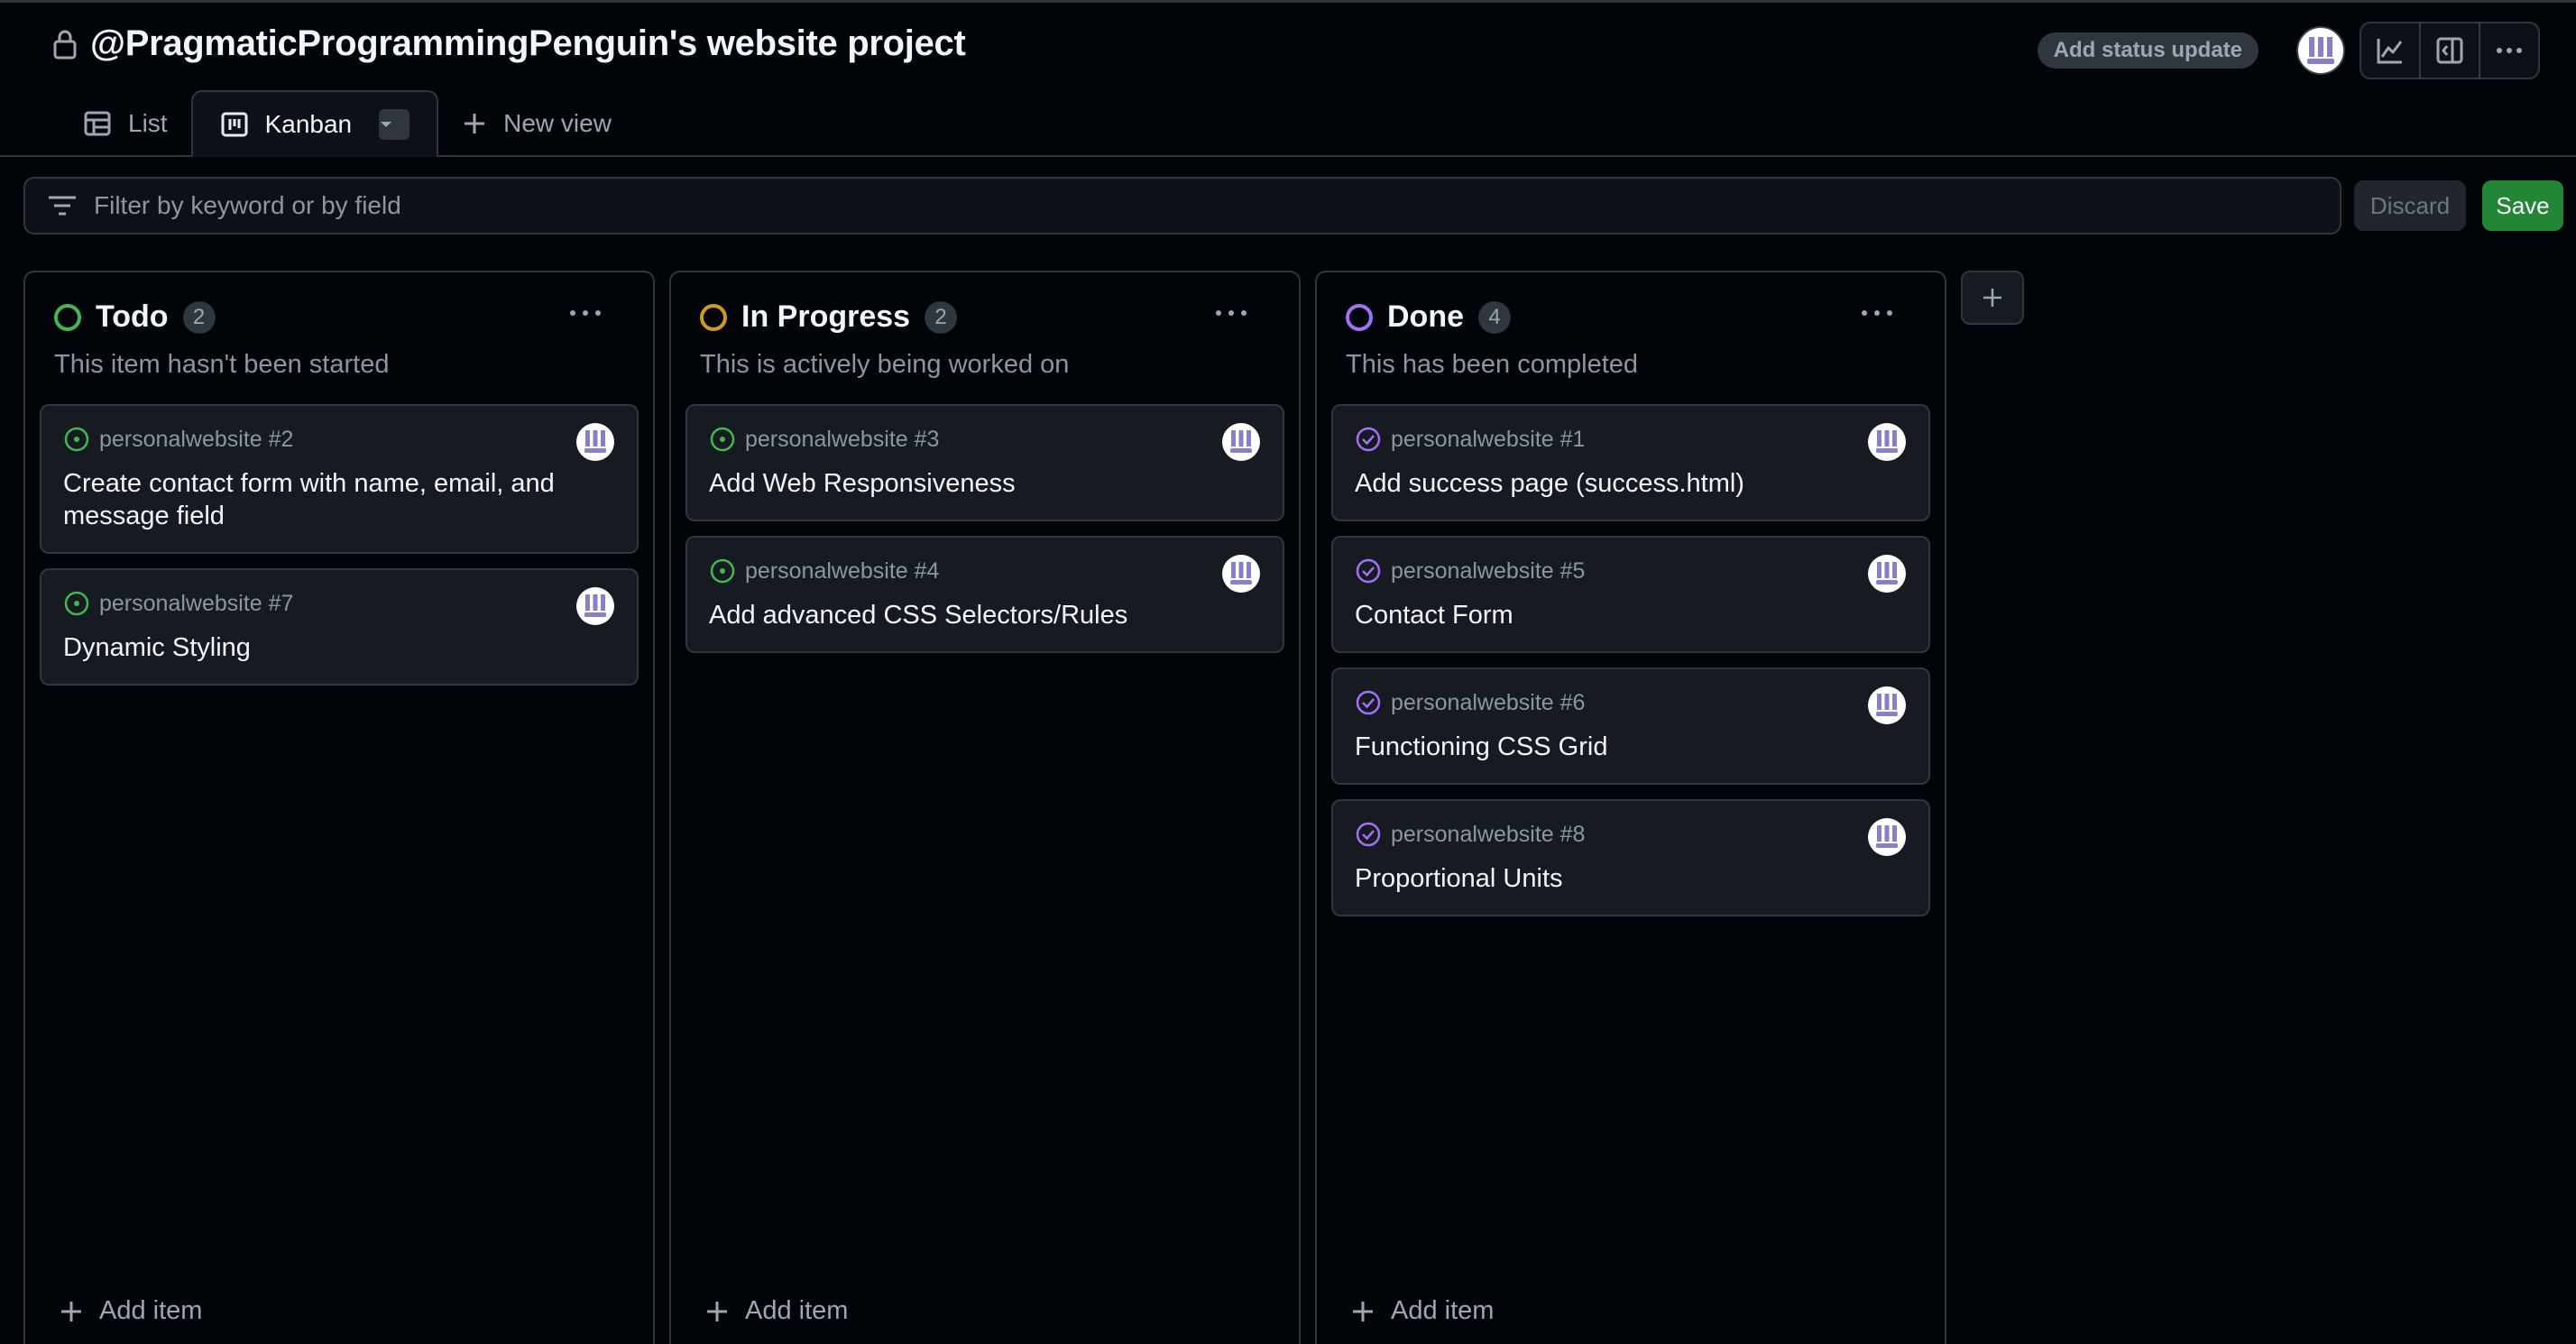 Image resolution: width=2576 pixels, height=1344 pixels. I want to click on header-icon-group, so click(2450, 50).